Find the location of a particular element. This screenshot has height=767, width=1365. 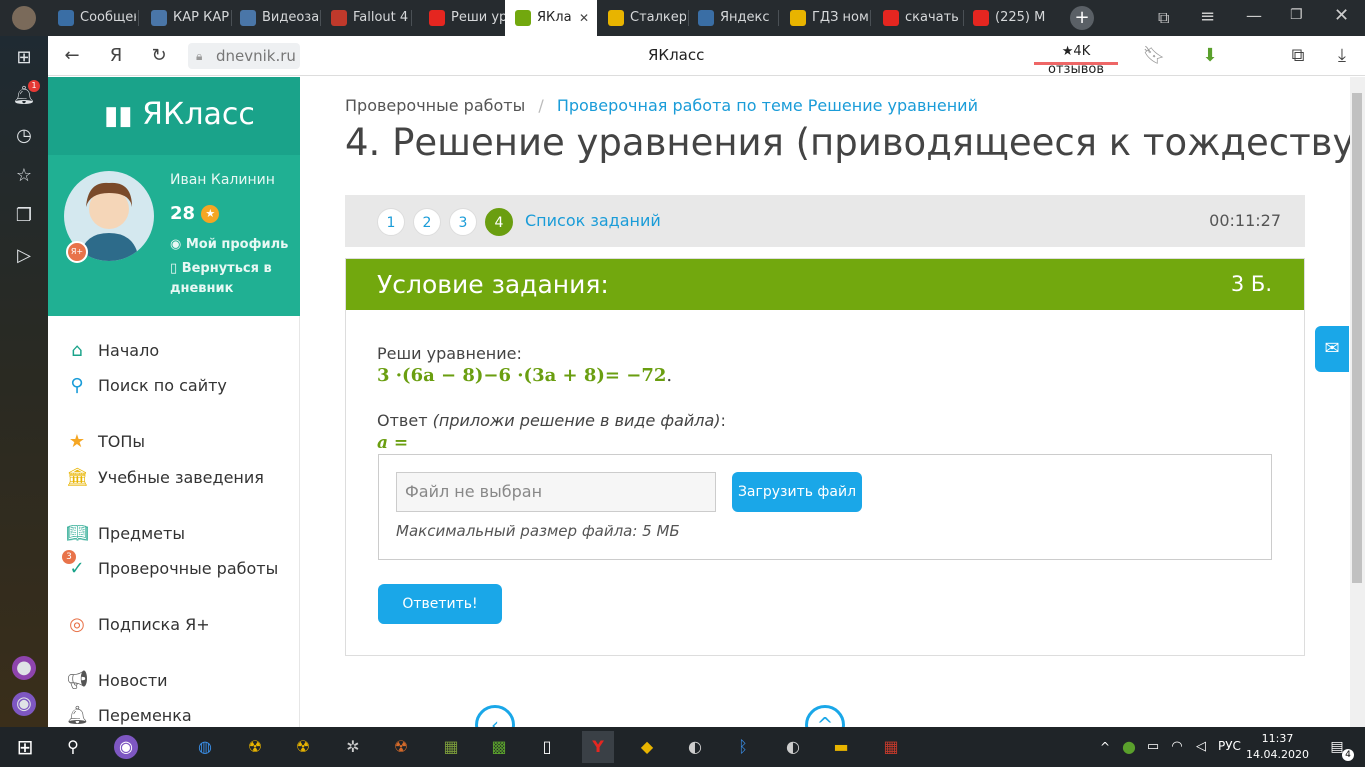

downloads-icon: ⤓ is located at coordinates (1342, 56).